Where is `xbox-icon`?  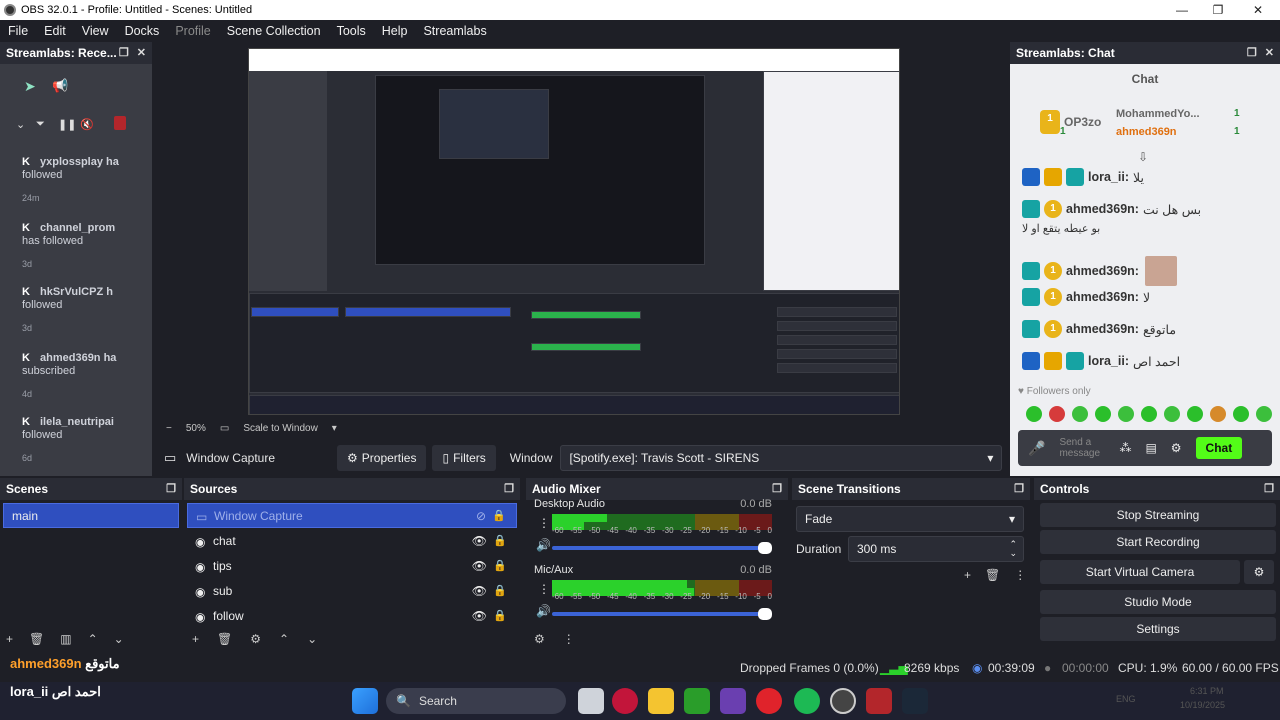 xbox-icon is located at coordinates (697, 701).